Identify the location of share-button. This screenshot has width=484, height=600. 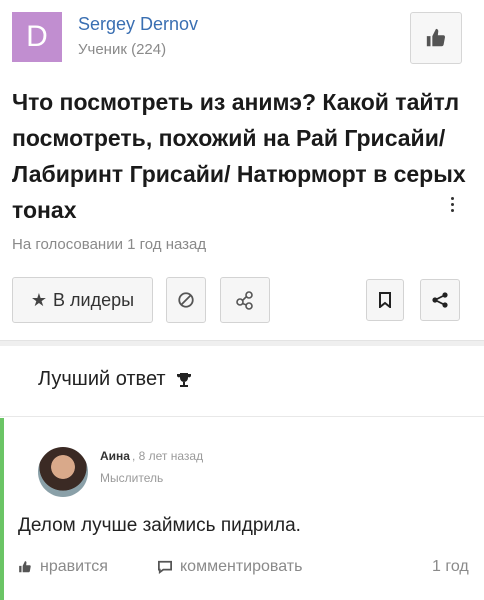
(245, 300).